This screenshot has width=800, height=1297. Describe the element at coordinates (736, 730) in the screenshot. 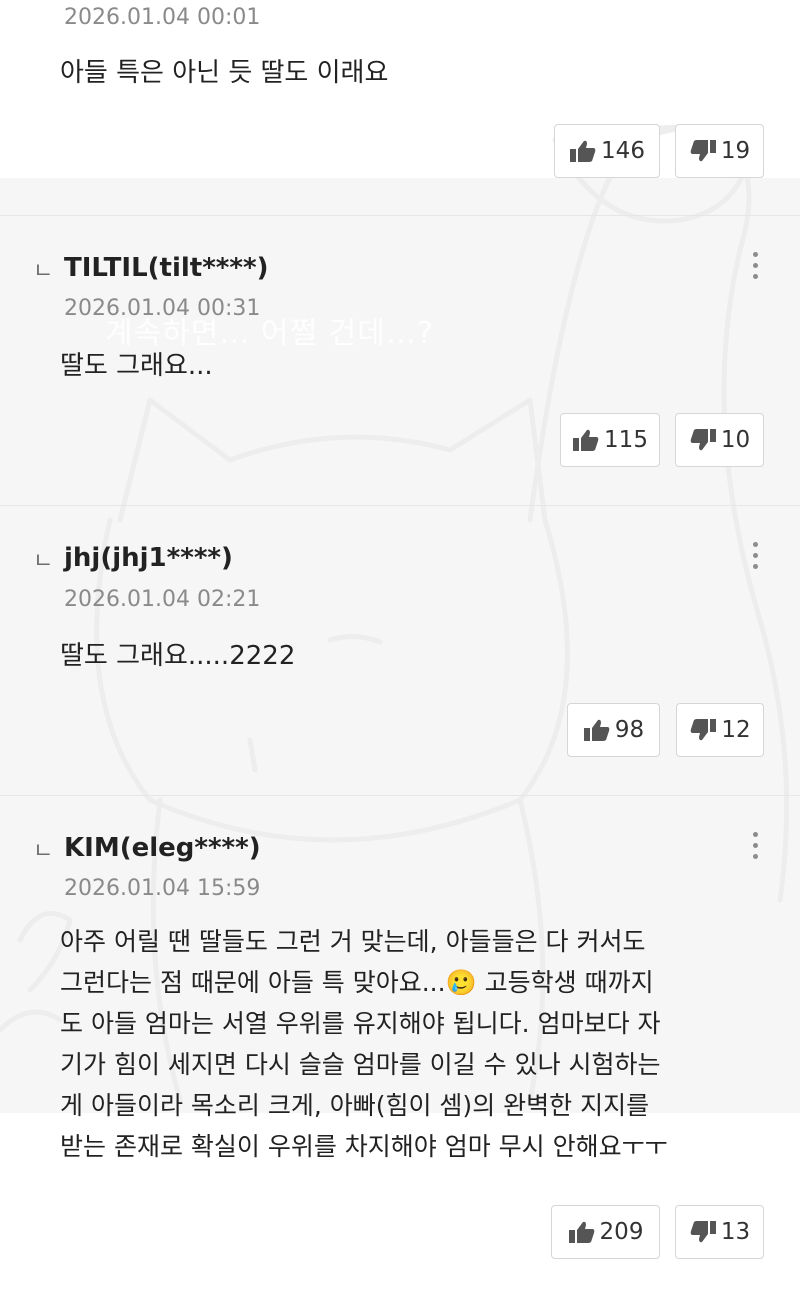

I see `dislike-count: 12` at that location.